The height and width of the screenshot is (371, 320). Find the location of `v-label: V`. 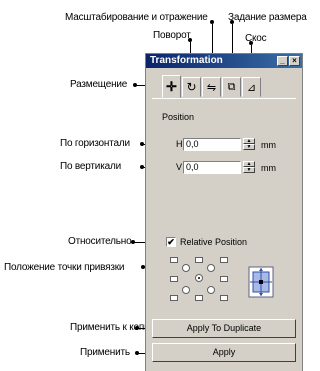

v-label: V is located at coordinates (179, 167).